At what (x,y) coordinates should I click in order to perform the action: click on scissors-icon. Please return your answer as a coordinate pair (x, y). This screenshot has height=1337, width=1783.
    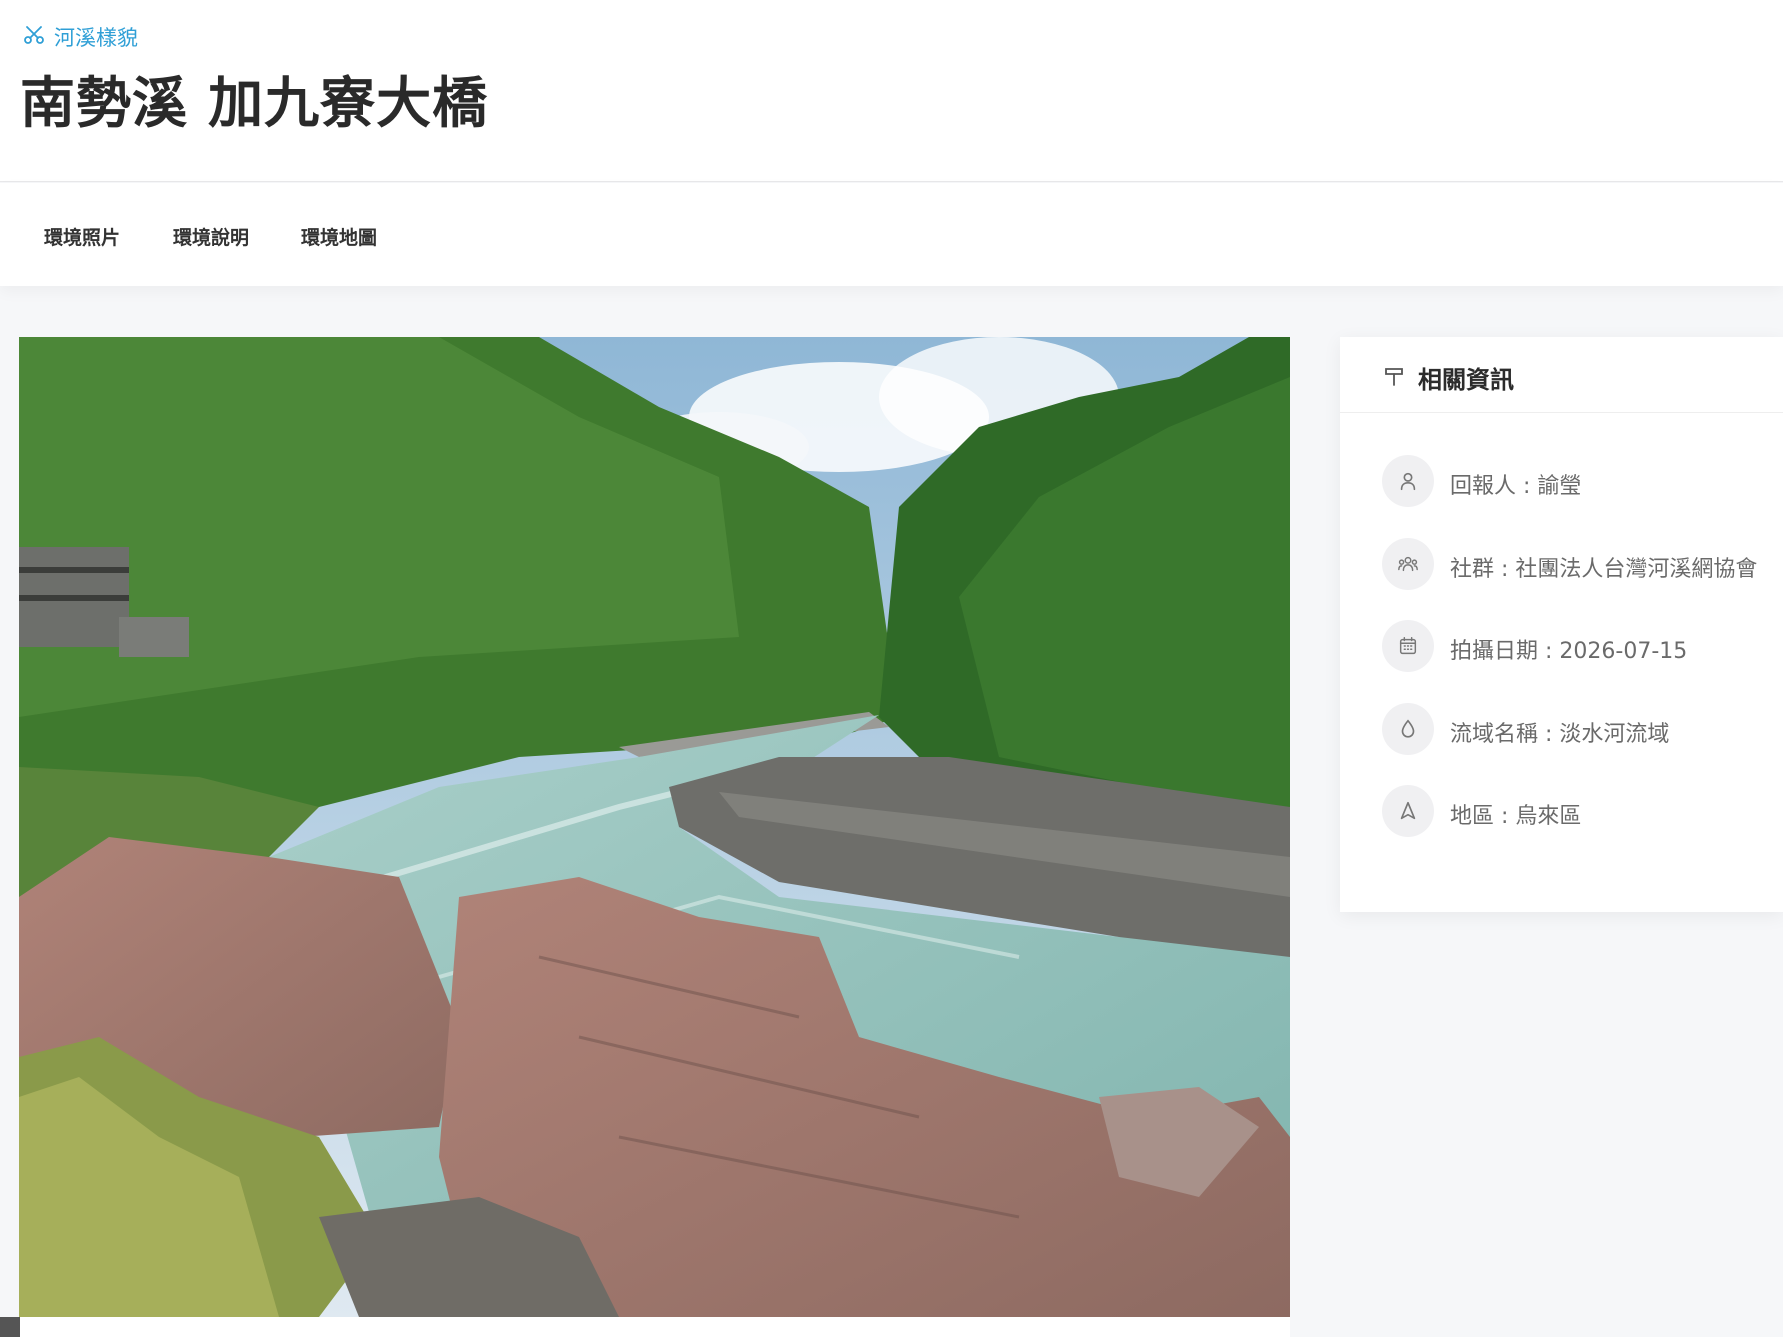
    Looking at the image, I should click on (34, 37).